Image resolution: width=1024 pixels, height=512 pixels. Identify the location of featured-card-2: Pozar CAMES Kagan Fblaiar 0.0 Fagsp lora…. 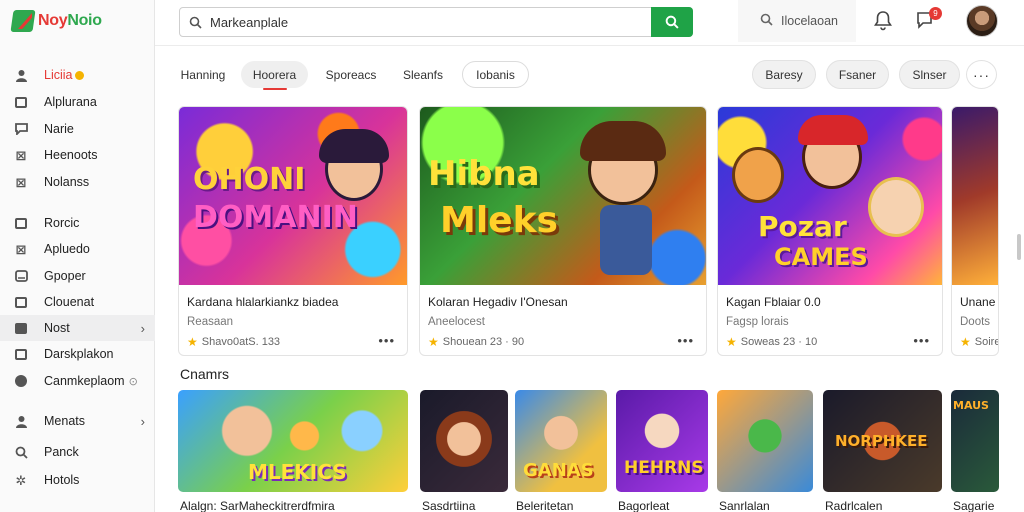
(830, 231).